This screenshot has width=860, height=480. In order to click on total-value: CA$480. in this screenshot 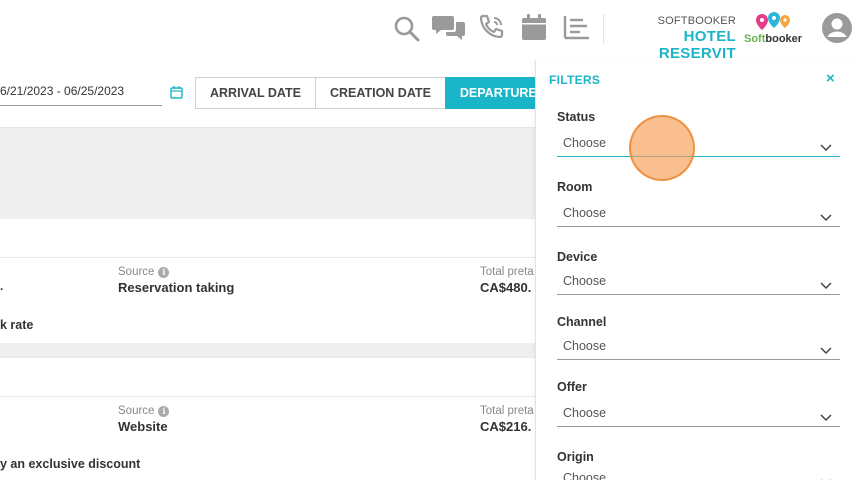, I will do `click(506, 287)`.